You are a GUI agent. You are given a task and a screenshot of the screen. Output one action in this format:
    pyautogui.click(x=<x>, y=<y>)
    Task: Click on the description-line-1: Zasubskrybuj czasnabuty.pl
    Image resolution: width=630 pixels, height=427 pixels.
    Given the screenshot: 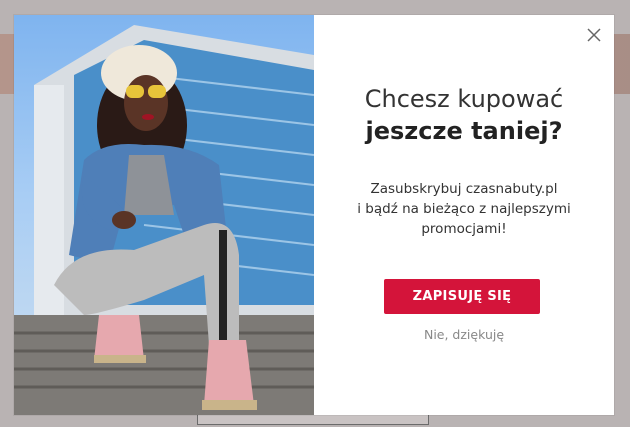 What is the action you would take?
    pyautogui.click(x=464, y=189)
    